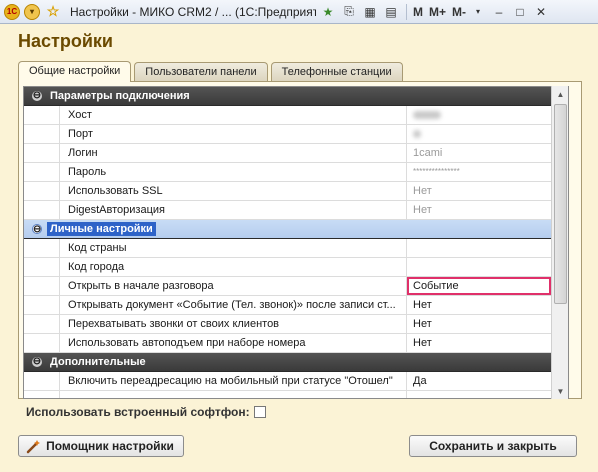  Describe the element at coordinates (499, 12) in the screenshot. I see `minimize-icon: –` at that location.